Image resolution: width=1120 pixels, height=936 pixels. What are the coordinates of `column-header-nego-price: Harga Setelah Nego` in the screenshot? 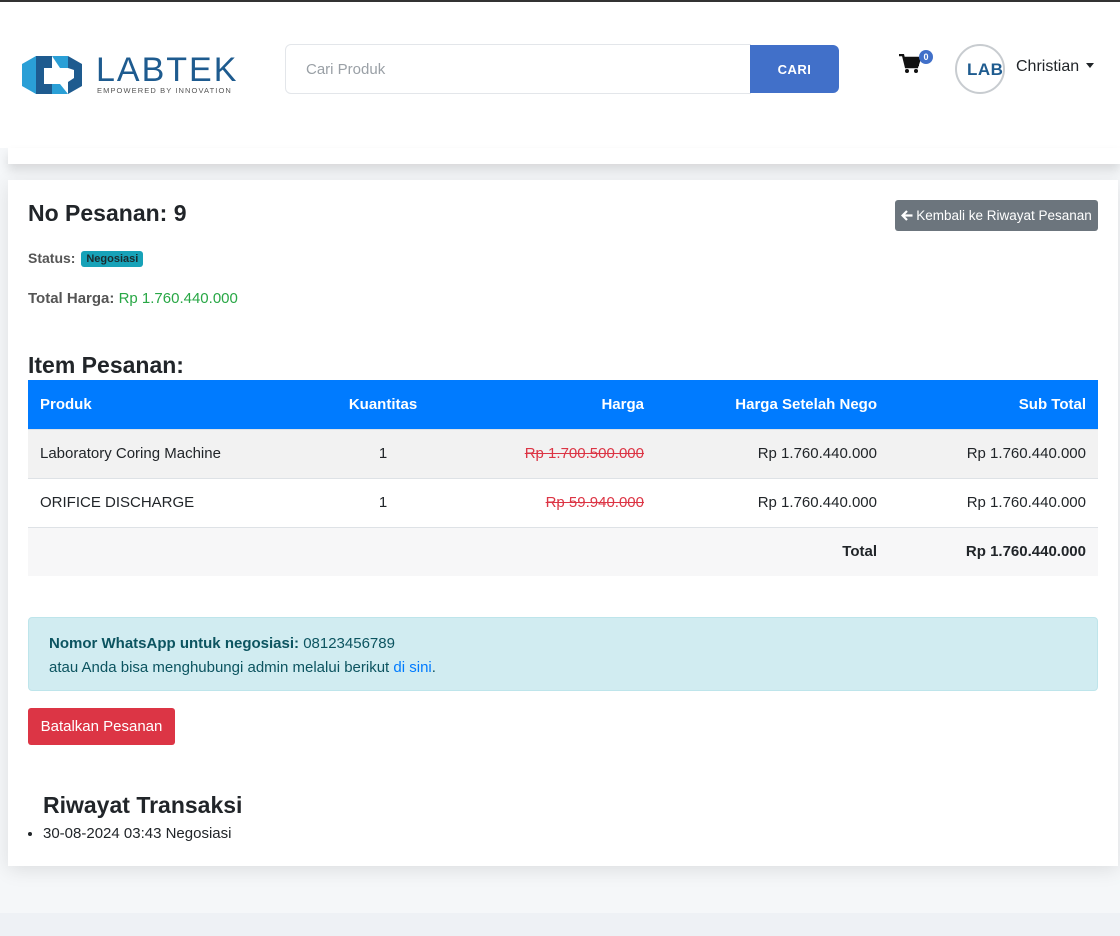 It's located at (772, 404).